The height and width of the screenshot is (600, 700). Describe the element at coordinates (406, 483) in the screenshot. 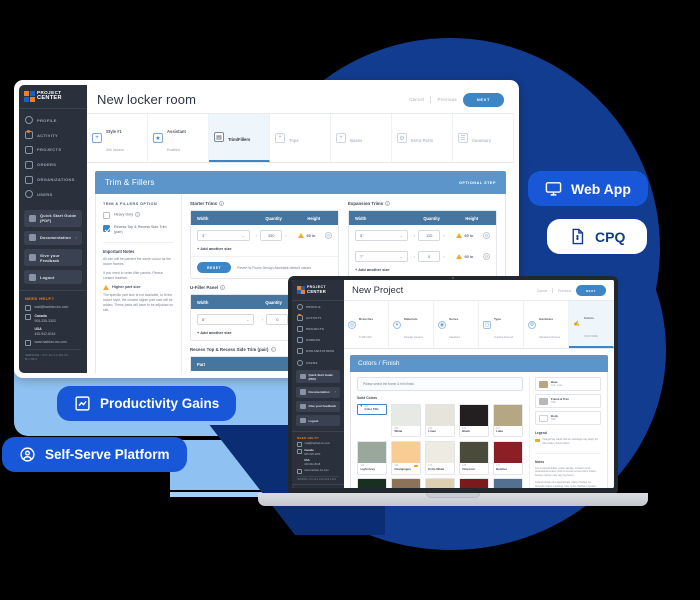

I see `color-swatch: 181Sahara` at that location.